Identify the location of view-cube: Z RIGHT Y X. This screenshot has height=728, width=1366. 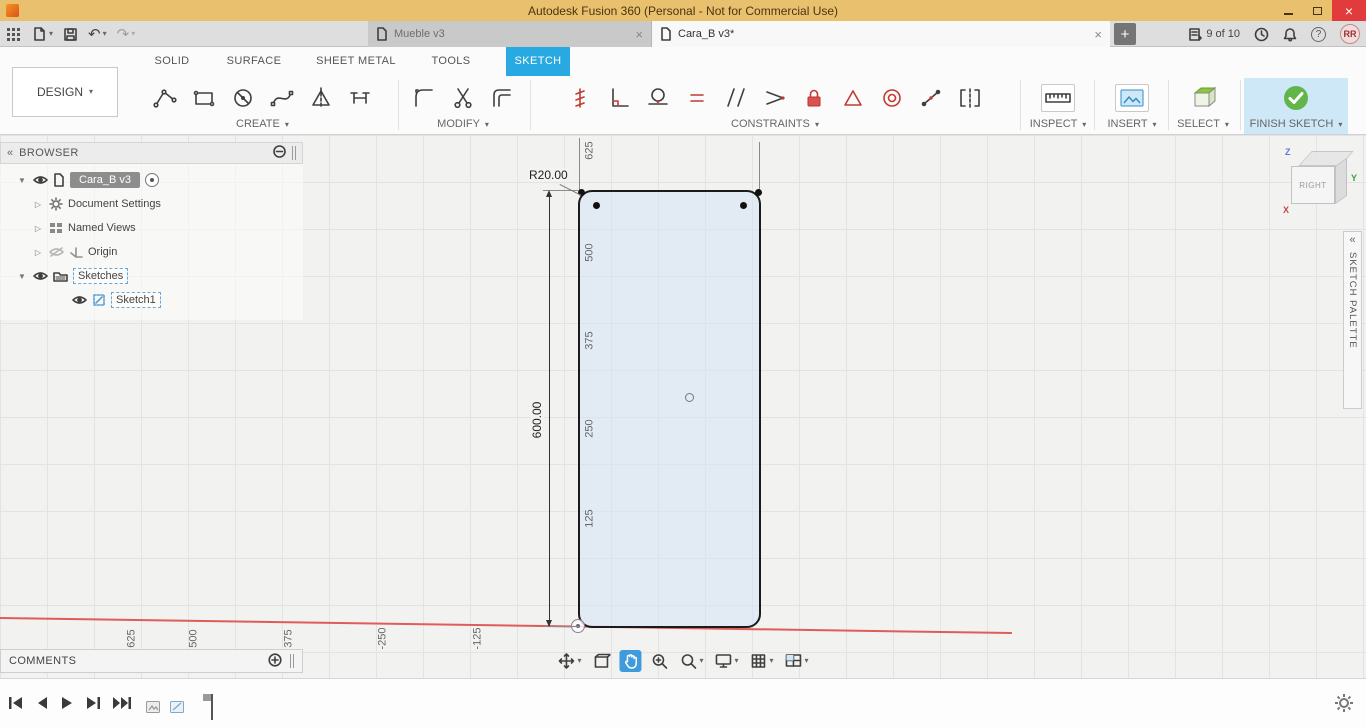
(1320, 181).